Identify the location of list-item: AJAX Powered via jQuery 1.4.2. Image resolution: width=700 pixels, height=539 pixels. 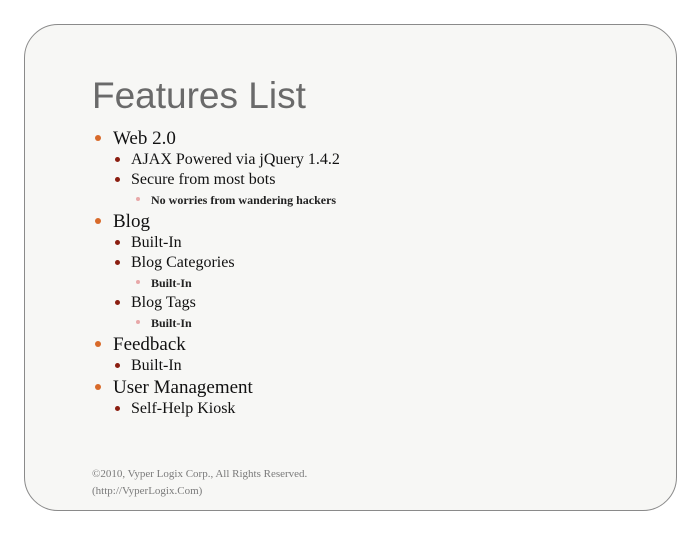
(381, 160).